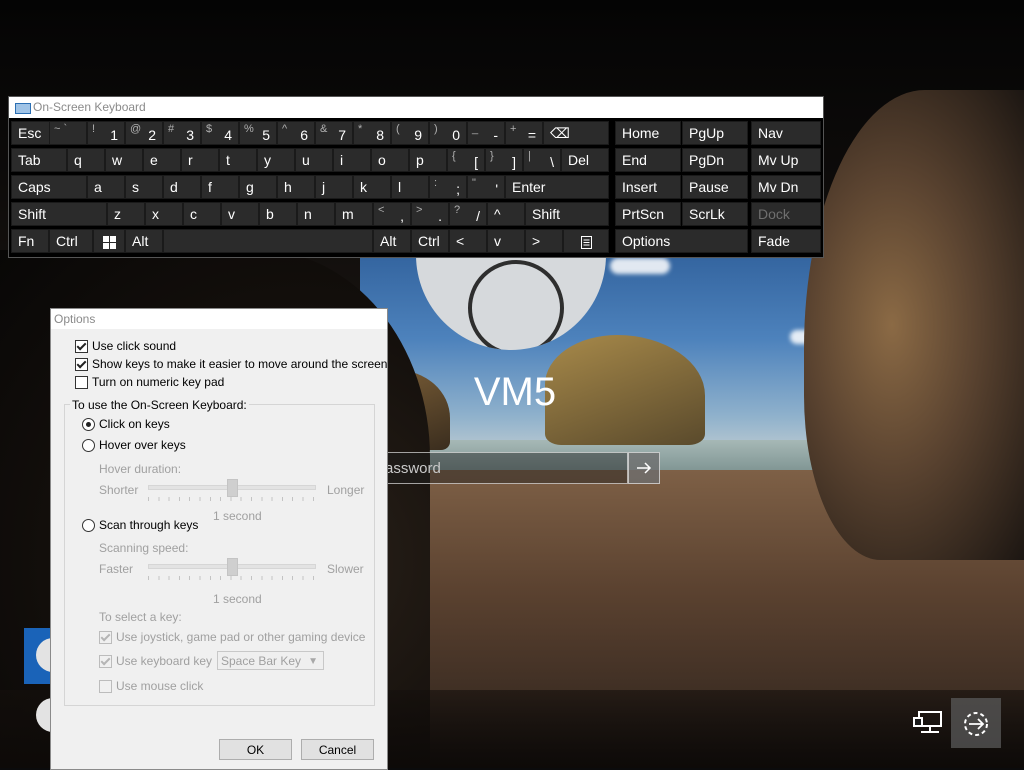 This screenshot has height=770, width=1024. What do you see at coordinates (430, 241) in the screenshot?
I see `key-ctrl-right: Ctrl` at bounding box center [430, 241].